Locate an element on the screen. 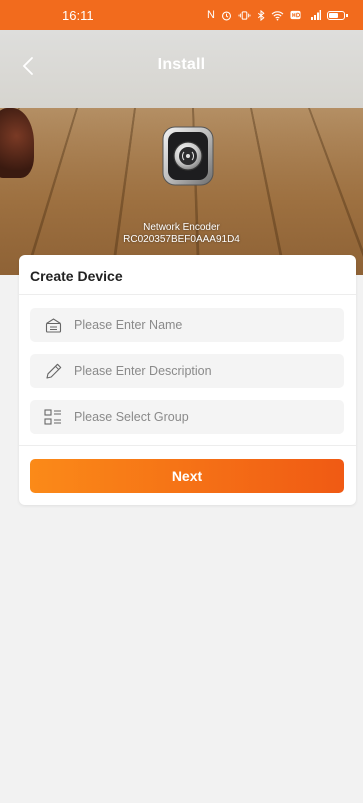 Image resolution: width=363 pixels, height=803 pixels. page-title: Install is located at coordinates (181, 64).